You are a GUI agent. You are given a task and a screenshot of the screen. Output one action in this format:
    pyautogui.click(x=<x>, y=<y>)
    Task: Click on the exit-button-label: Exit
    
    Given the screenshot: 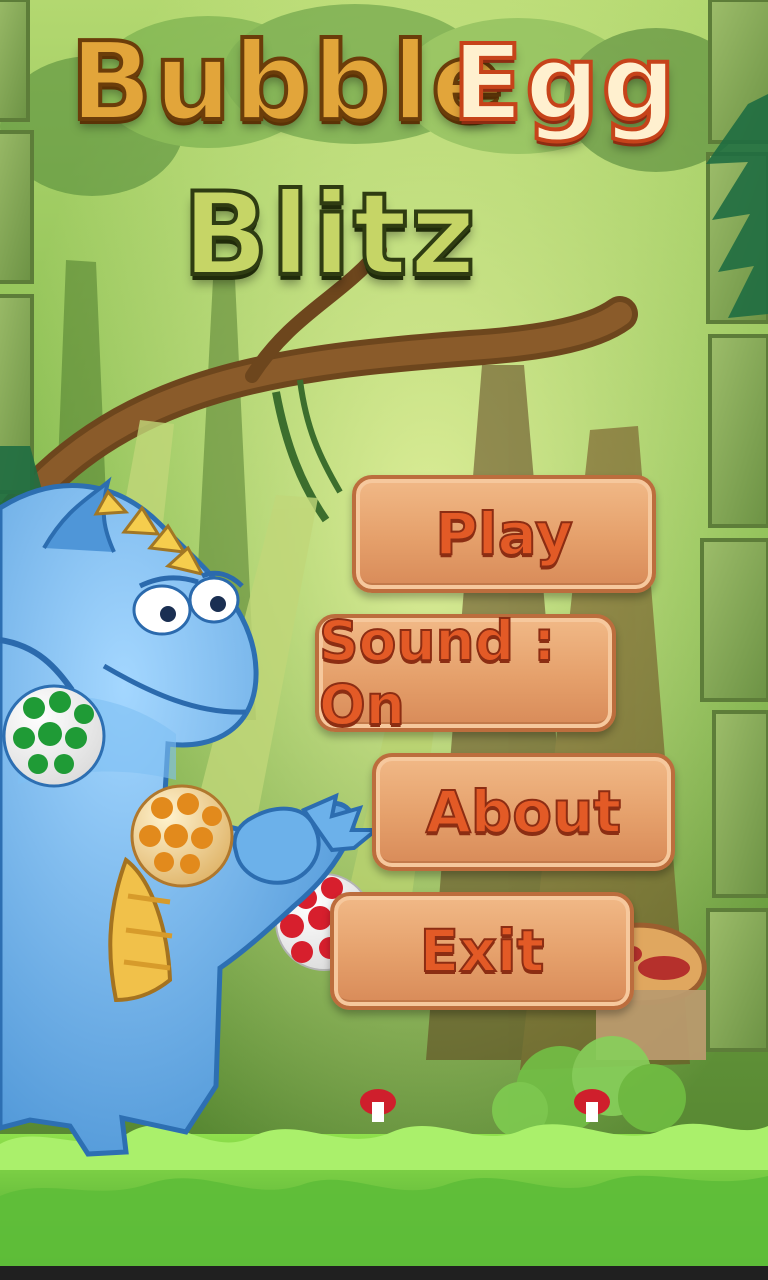 What is the action you would take?
    pyautogui.click(x=482, y=951)
    